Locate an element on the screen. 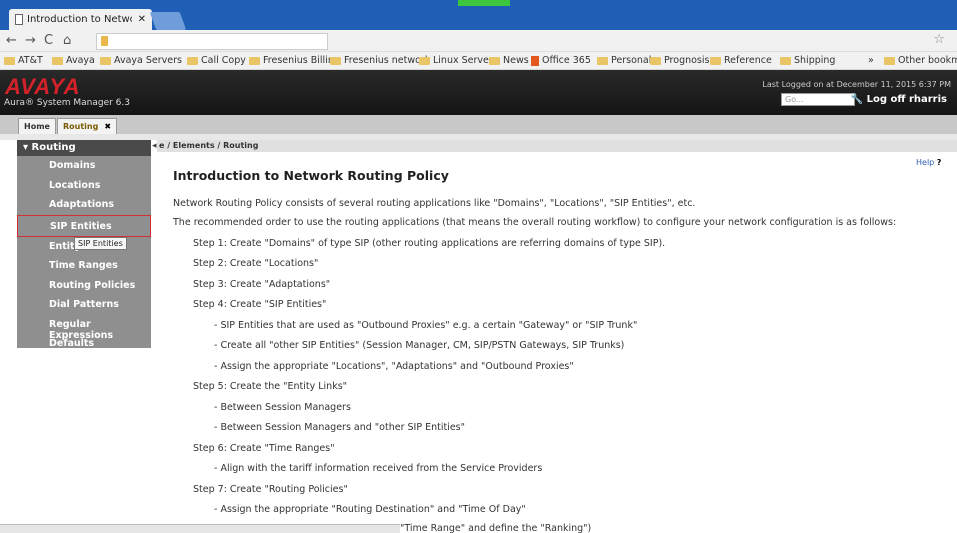  sidebar-item-routing-policies: Routing Policies is located at coordinates (84, 286).